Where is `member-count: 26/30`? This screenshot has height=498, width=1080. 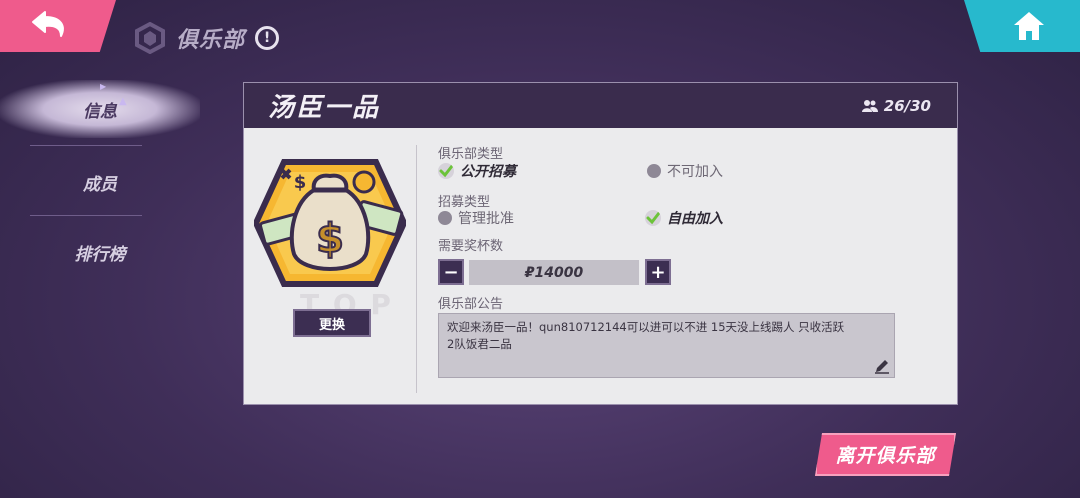 member-count: 26/30 is located at coordinates (896, 105).